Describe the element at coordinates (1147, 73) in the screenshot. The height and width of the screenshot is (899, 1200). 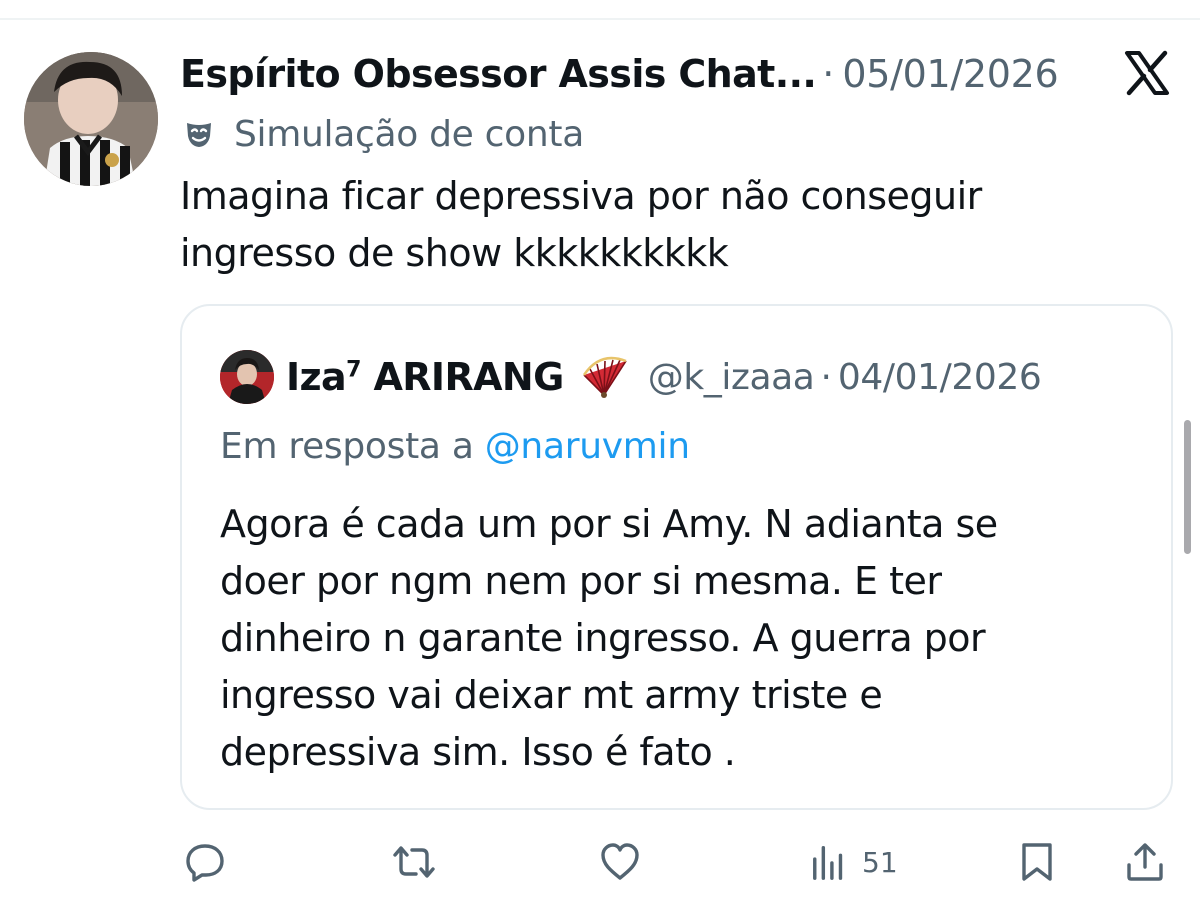
I see `x-logo-icon` at that location.